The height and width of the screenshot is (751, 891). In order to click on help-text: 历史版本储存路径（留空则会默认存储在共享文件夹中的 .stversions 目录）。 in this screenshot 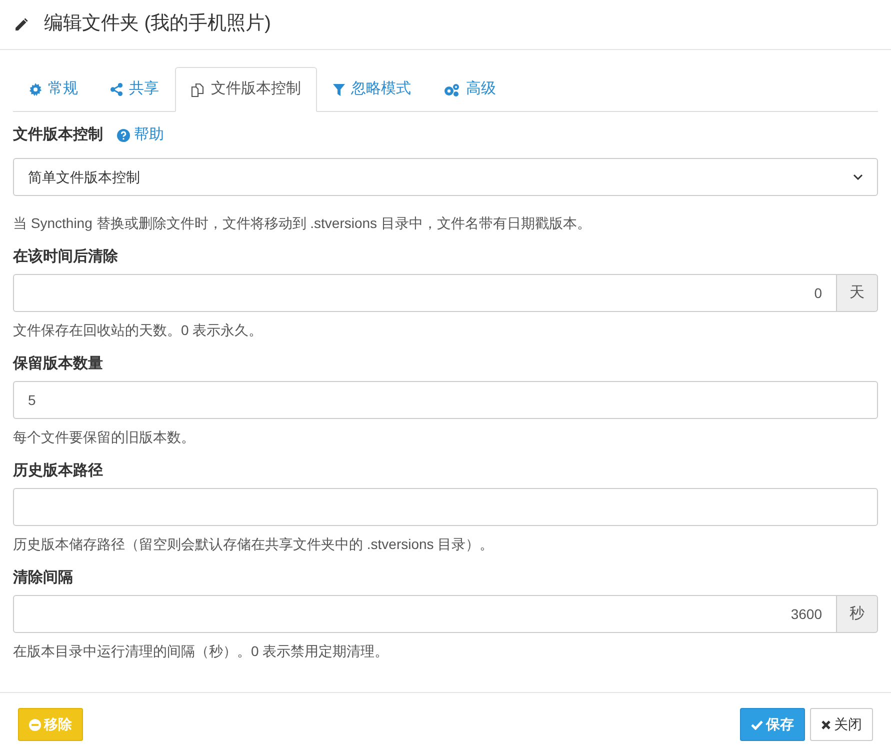, I will do `click(254, 544)`.